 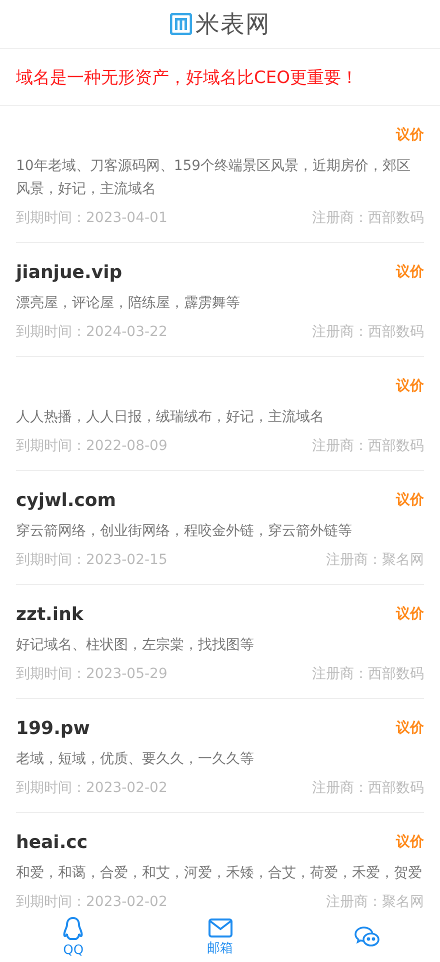 I want to click on logo-icon, so click(x=181, y=24).